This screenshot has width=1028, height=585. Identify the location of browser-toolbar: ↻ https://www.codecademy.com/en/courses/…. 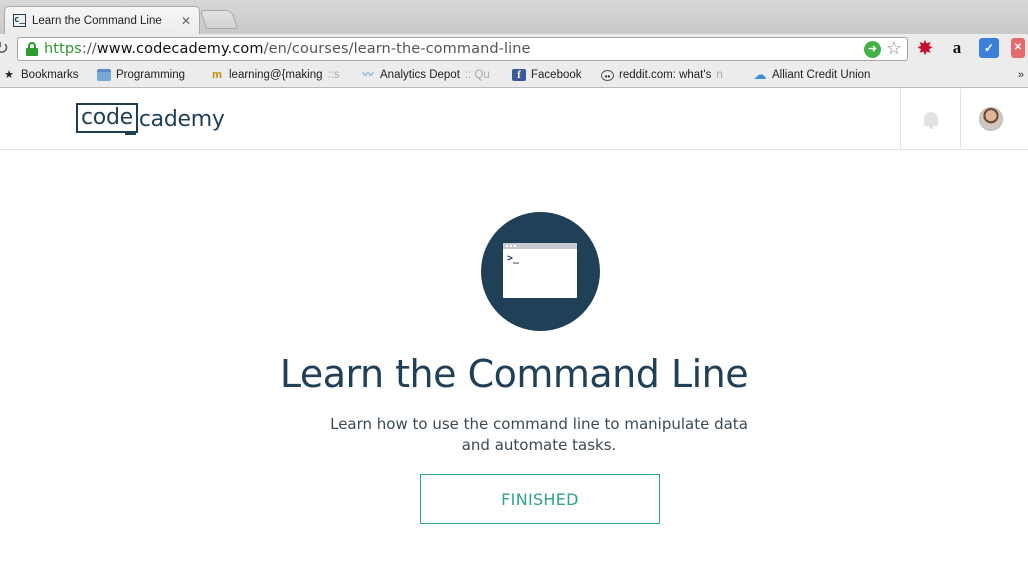
(514, 49).